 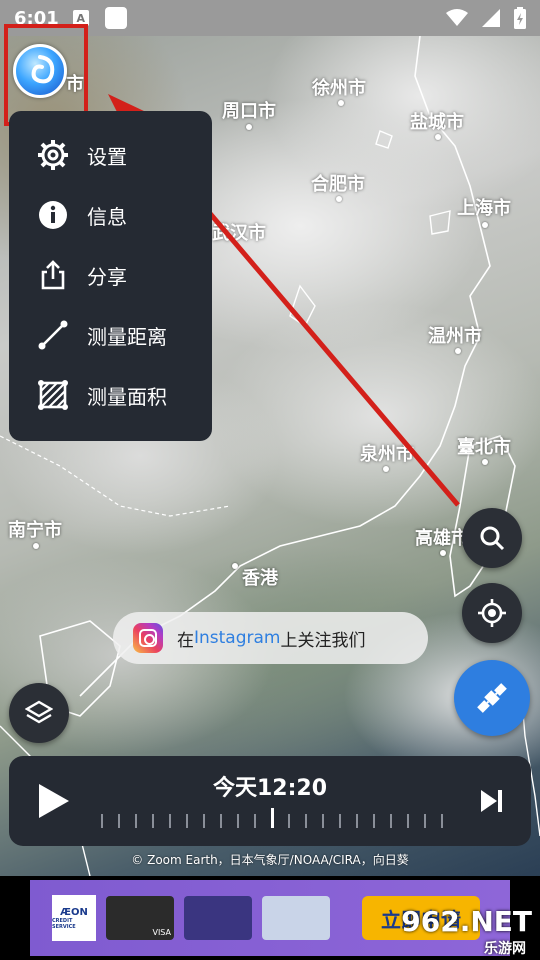 What do you see at coordinates (74, 912) in the screenshot?
I see `aeon-logo-text: ÆON` at bounding box center [74, 912].